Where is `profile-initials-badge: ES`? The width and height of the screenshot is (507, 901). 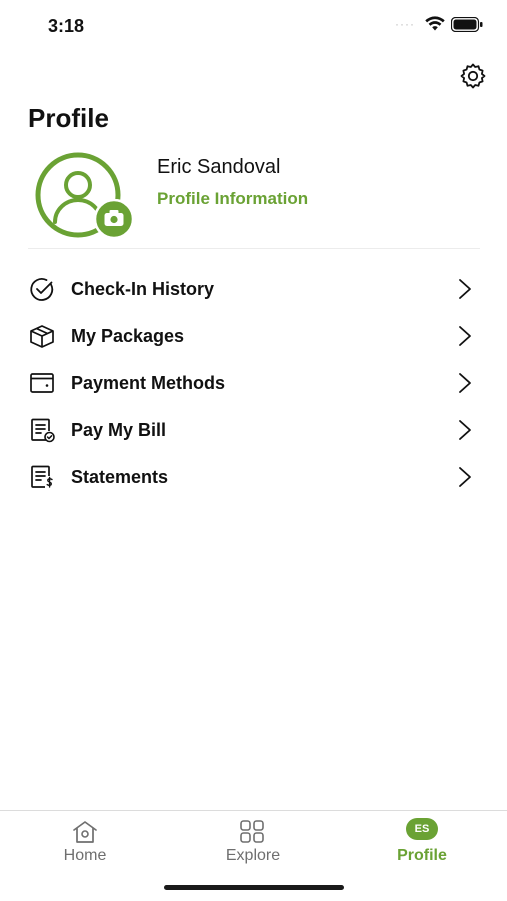
profile-initials-badge: ES is located at coordinates (422, 829).